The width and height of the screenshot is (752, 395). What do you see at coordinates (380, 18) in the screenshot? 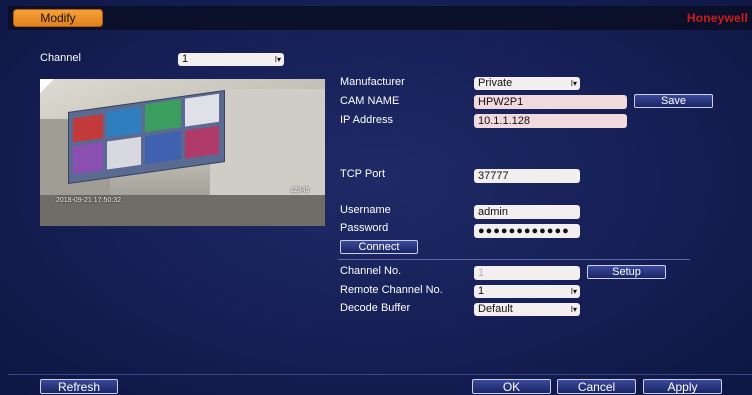
I see `title-bar` at bounding box center [380, 18].